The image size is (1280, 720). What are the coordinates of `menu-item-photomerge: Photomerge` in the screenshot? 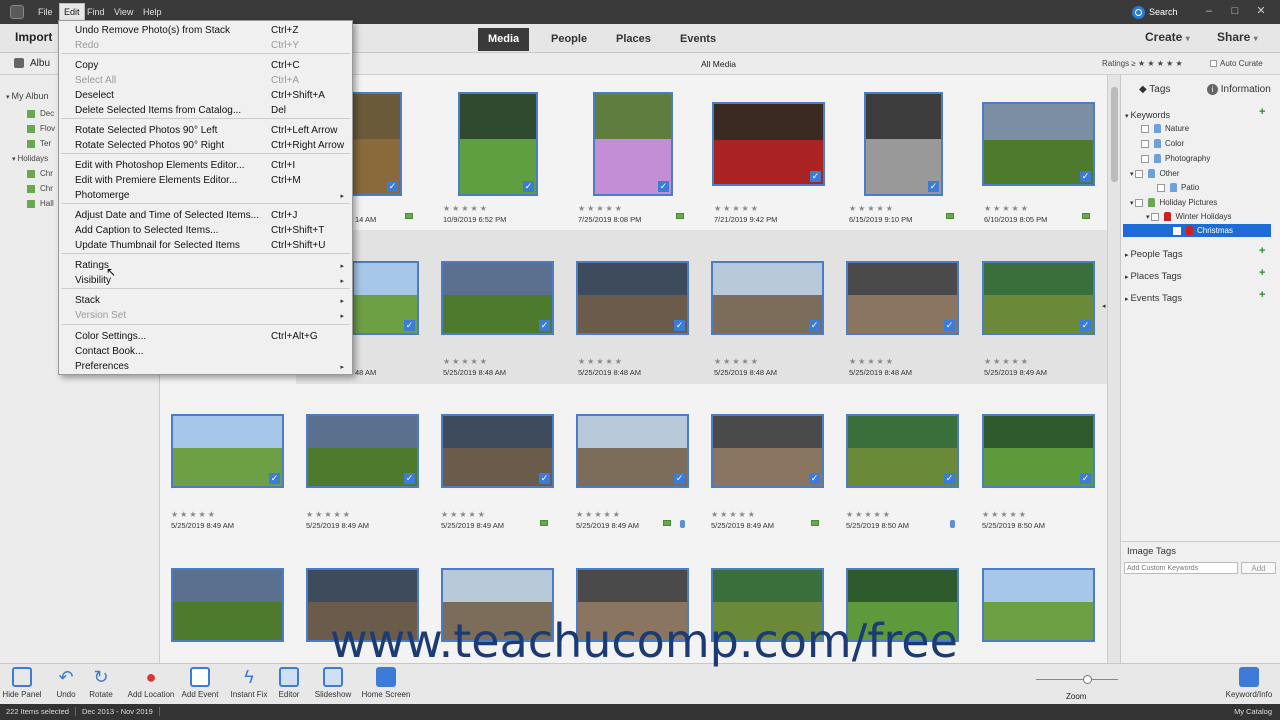 It's located at (102, 195).